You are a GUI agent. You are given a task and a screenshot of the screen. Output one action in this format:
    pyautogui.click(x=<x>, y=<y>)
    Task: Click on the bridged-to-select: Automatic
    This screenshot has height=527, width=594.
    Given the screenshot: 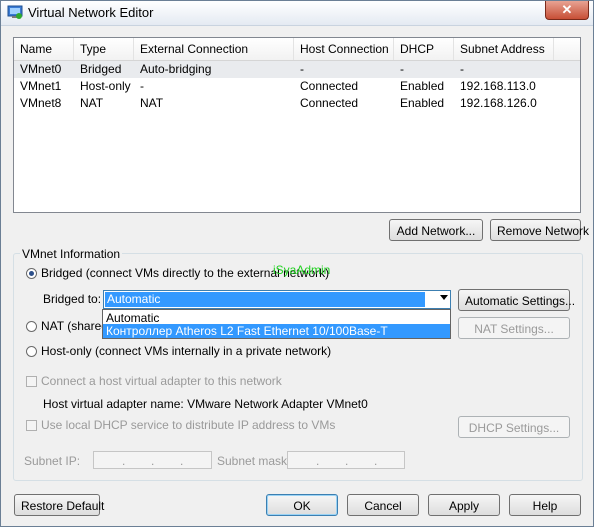 What is the action you would take?
    pyautogui.click(x=277, y=299)
    